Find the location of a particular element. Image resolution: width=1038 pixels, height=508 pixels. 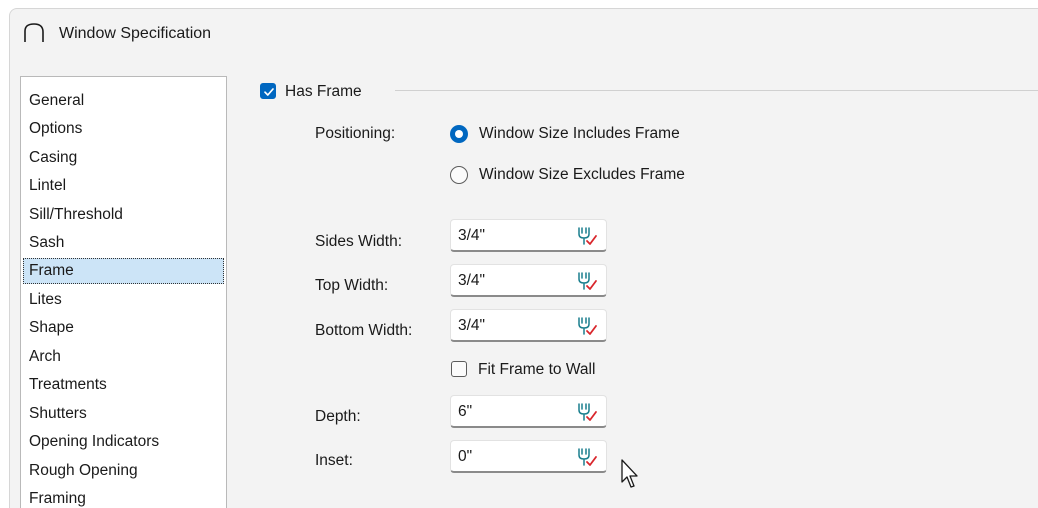

positioning-label: Positioning: is located at coordinates (355, 133).